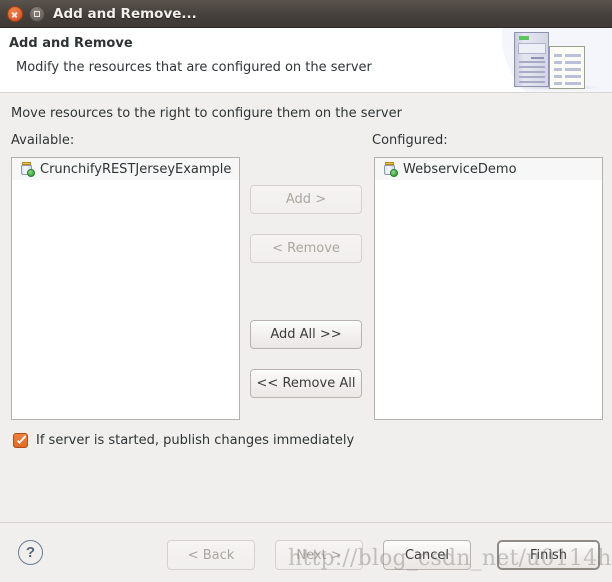  I want to click on finish-button: Finish, so click(548, 555).